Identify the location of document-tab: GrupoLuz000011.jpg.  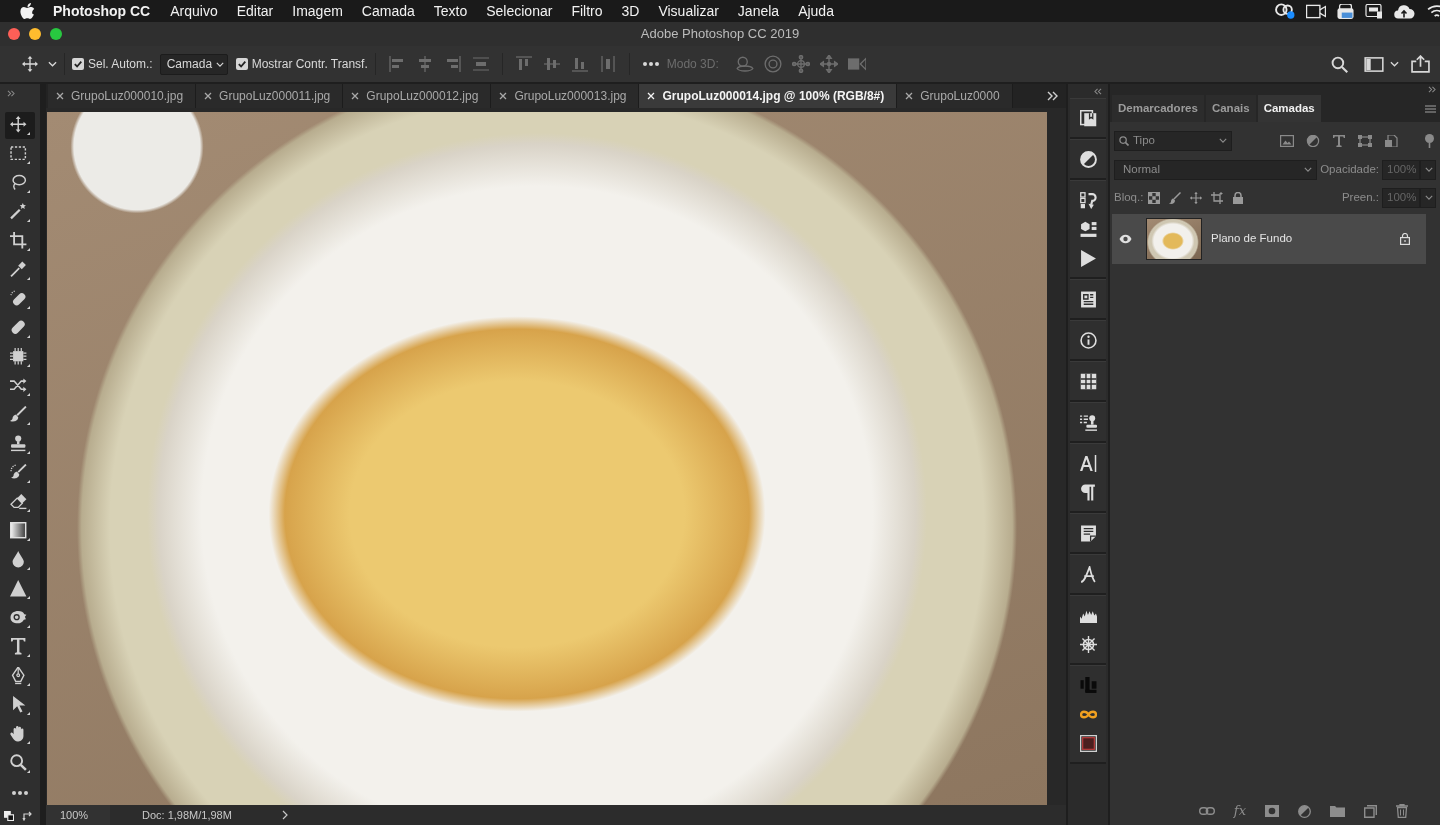
(270, 96).